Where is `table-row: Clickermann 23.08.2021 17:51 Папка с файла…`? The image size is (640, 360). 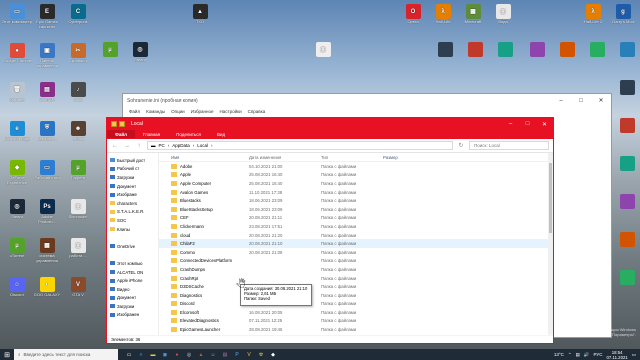
table-row: Clickermann 23.08.2021 17:51 Папка с файла… is located at coordinates (356, 226).